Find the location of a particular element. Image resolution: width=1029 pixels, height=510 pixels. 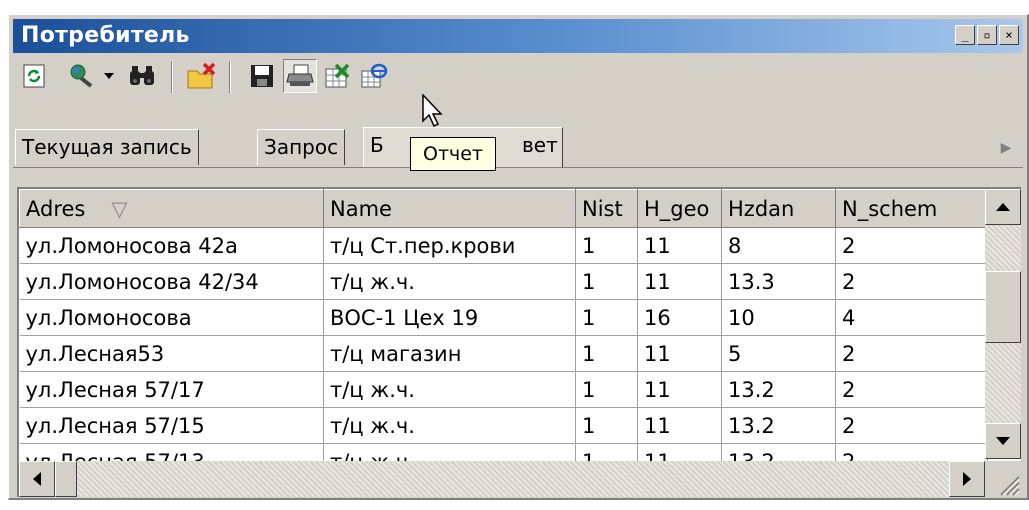

sort-indicator-icon: ▽ is located at coordinates (119, 208).